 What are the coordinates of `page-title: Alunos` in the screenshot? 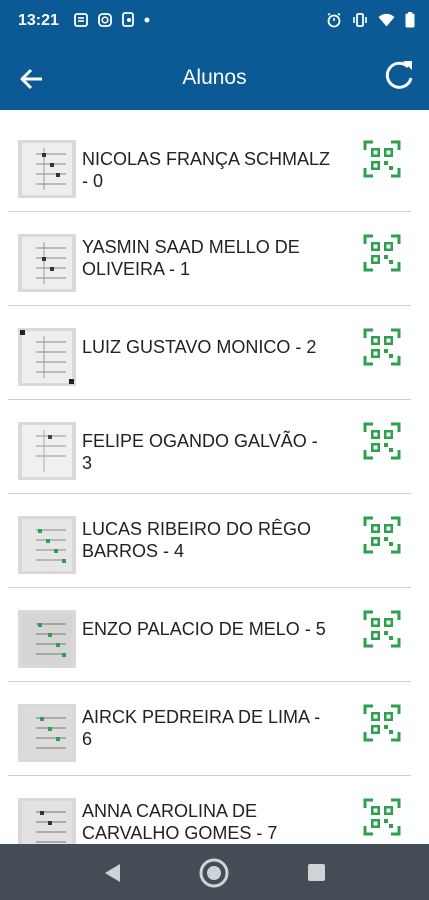 It's located at (214, 77).